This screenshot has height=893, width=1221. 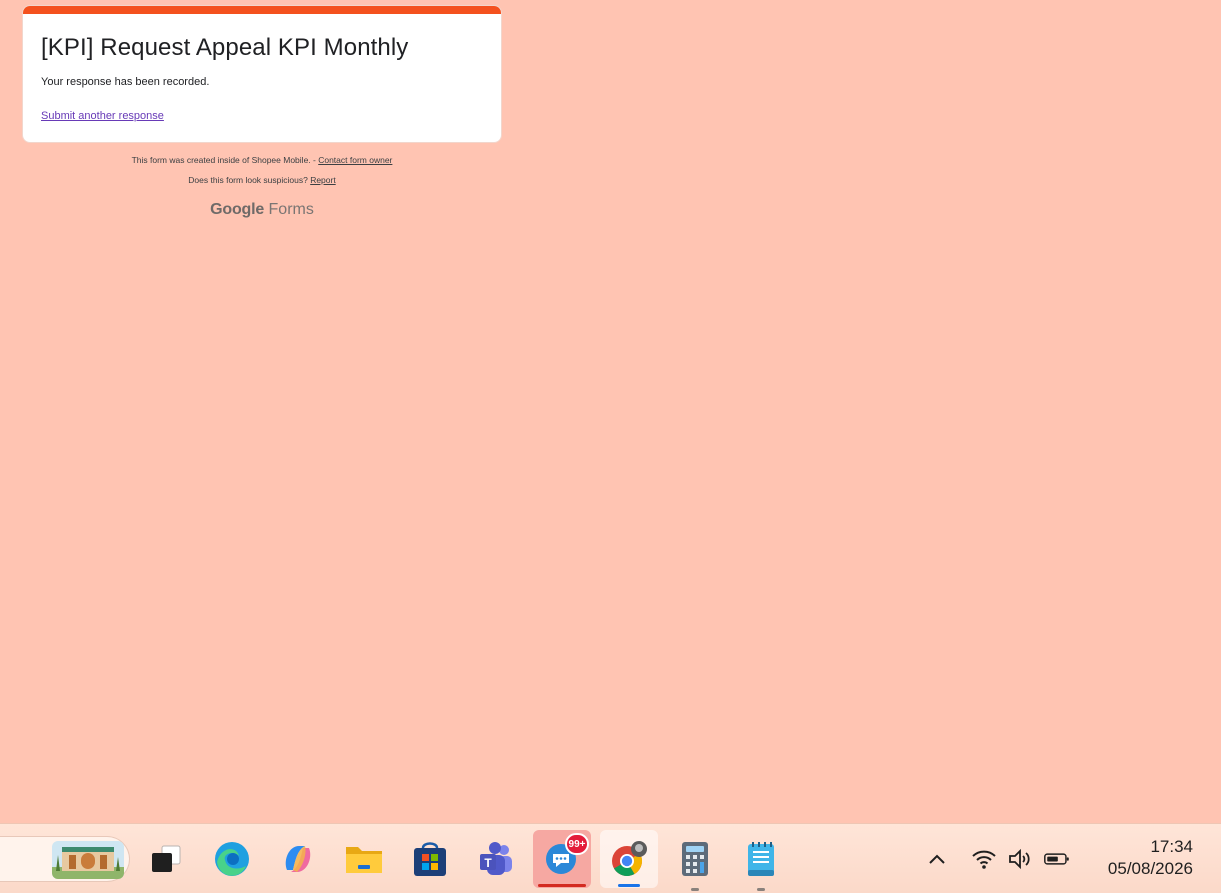 What do you see at coordinates (125, 82) in the screenshot?
I see `confirmation-message: Your response has been recorded.` at bounding box center [125, 82].